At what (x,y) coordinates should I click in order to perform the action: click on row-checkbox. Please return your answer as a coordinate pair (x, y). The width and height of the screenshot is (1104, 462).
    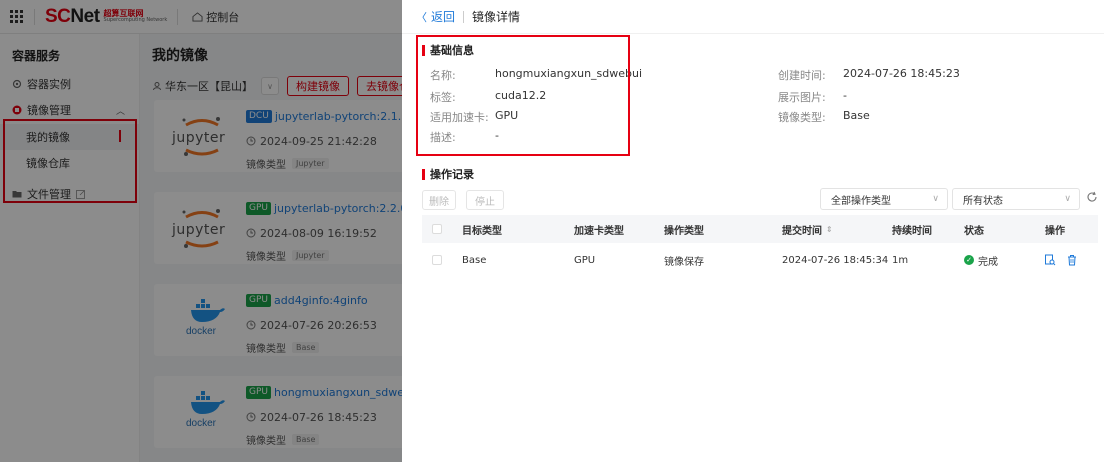
    Looking at the image, I should click on (437, 260).